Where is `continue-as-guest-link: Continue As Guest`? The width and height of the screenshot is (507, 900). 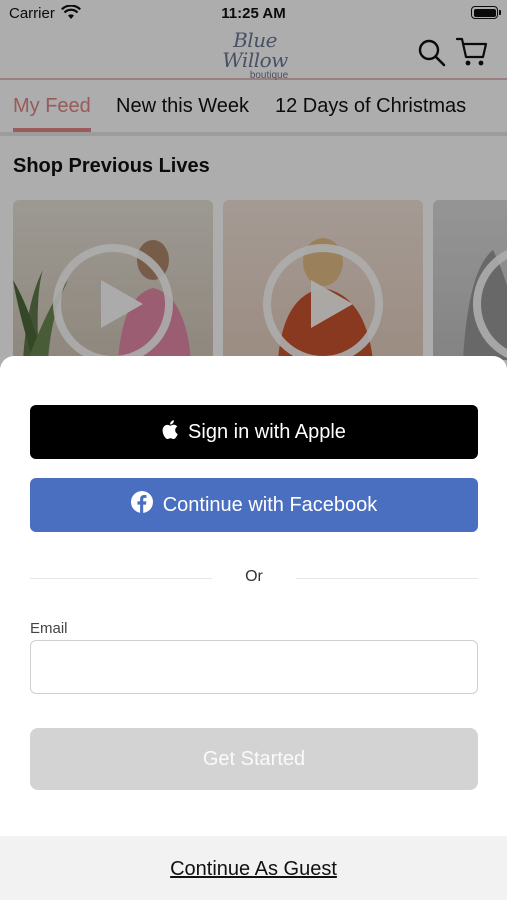 continue-as-guest-link: Continue As Guest is located at coordinates (253, 869).